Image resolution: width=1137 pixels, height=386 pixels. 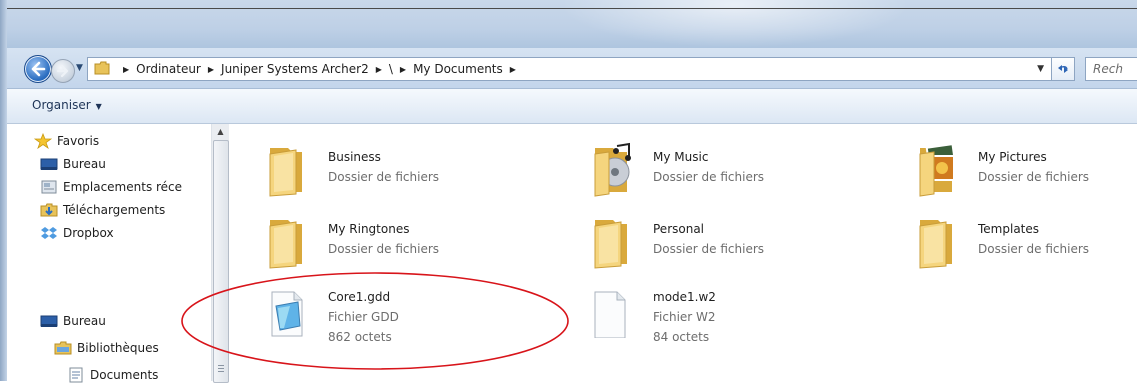 I want to click on file-name: My Ringtones, so click(x=369, y=229).